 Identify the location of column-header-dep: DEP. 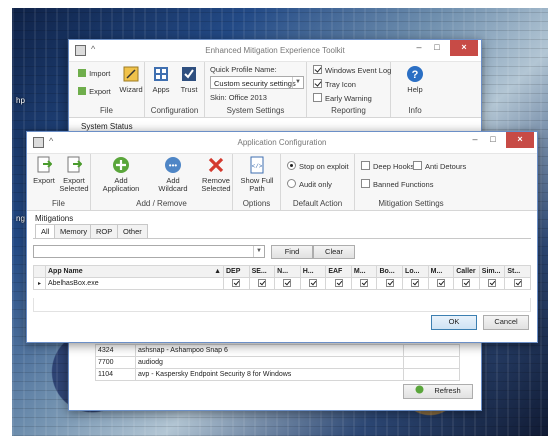
(236, 271).